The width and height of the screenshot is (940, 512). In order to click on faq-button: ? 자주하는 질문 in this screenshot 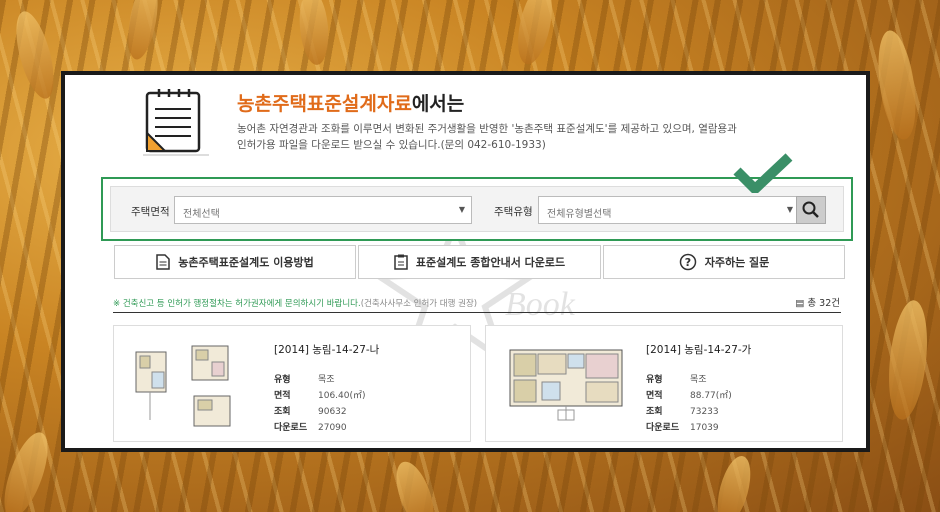, I will do `click(724, 262)`.